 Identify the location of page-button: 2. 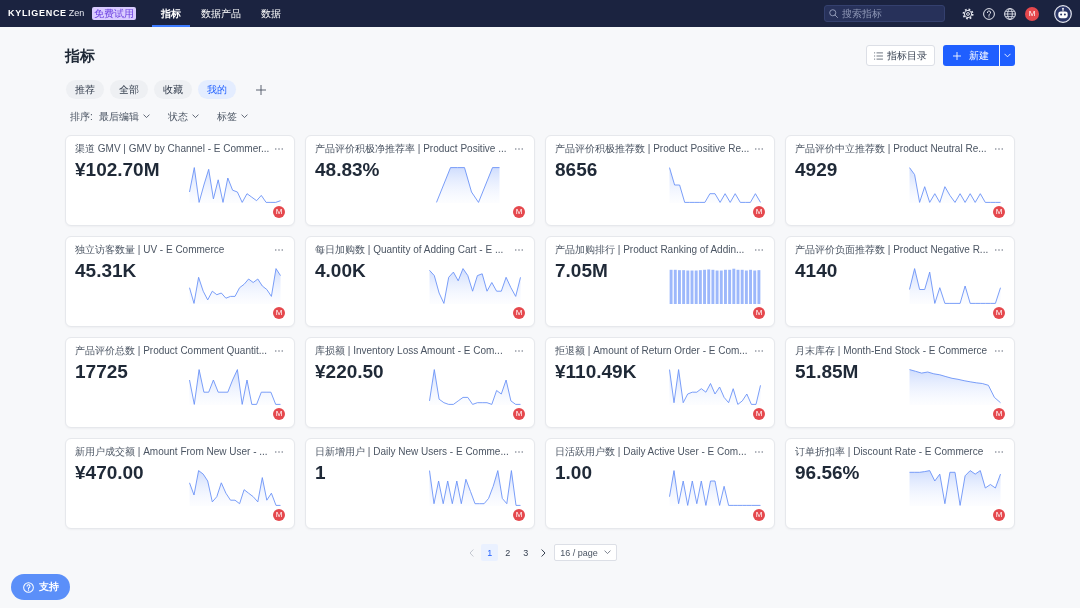
(508, 552).